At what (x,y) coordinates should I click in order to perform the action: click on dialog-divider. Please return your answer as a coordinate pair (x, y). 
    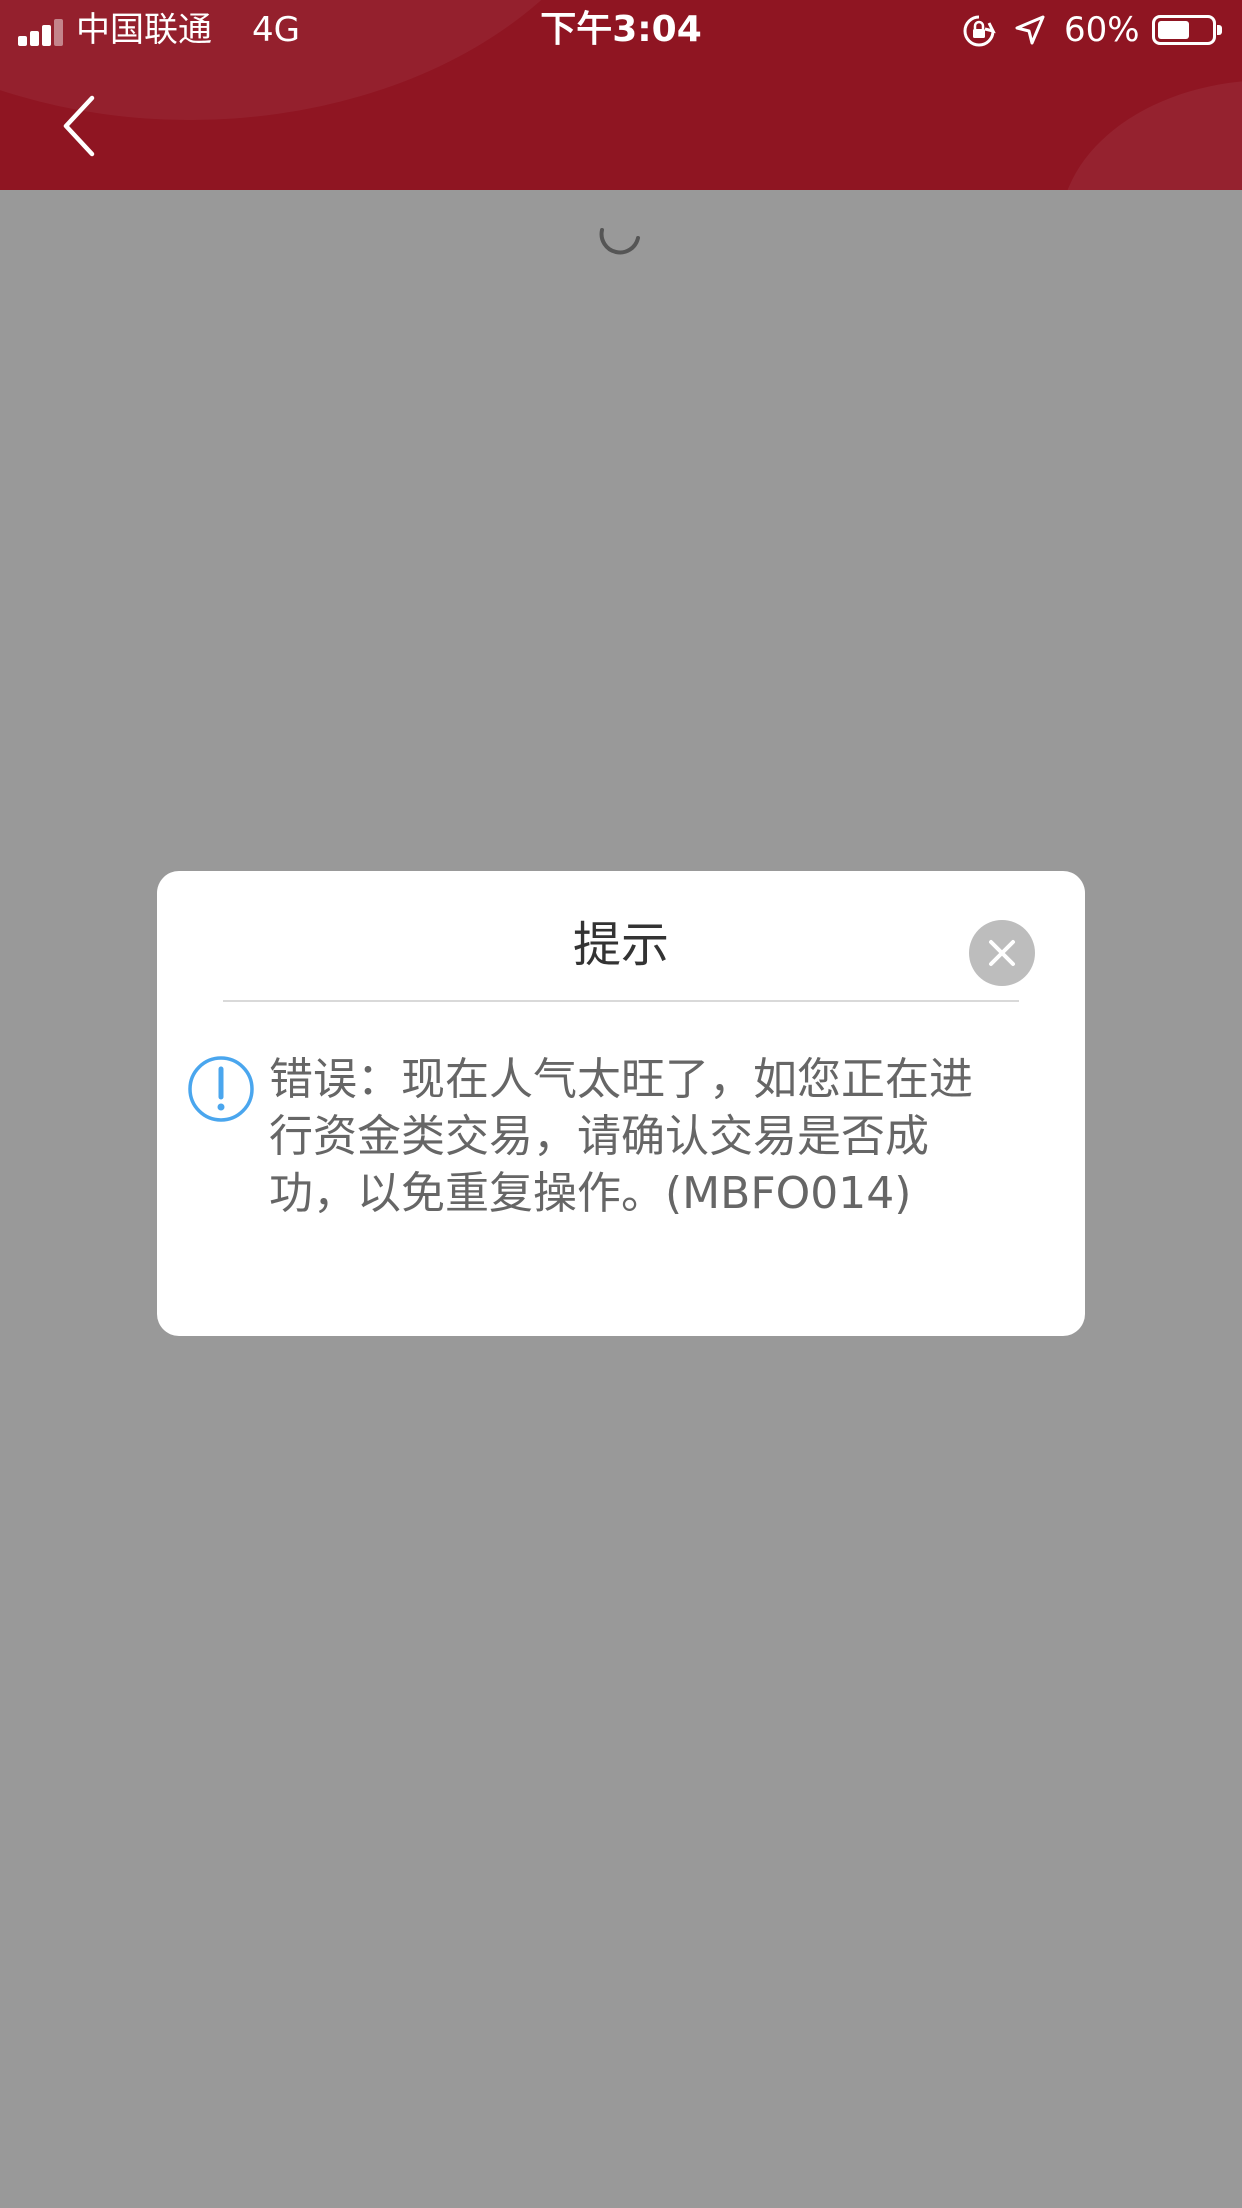
    Looking at the image, I should click on (621, 1001).